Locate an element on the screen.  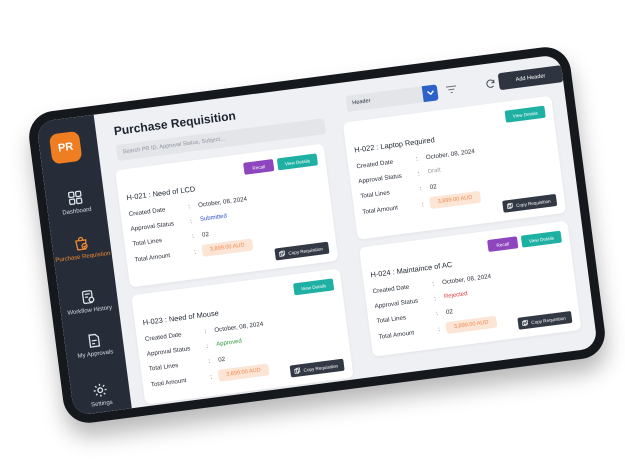
sidebar-item-label: My Approvals is located at coordinates (95, 354).